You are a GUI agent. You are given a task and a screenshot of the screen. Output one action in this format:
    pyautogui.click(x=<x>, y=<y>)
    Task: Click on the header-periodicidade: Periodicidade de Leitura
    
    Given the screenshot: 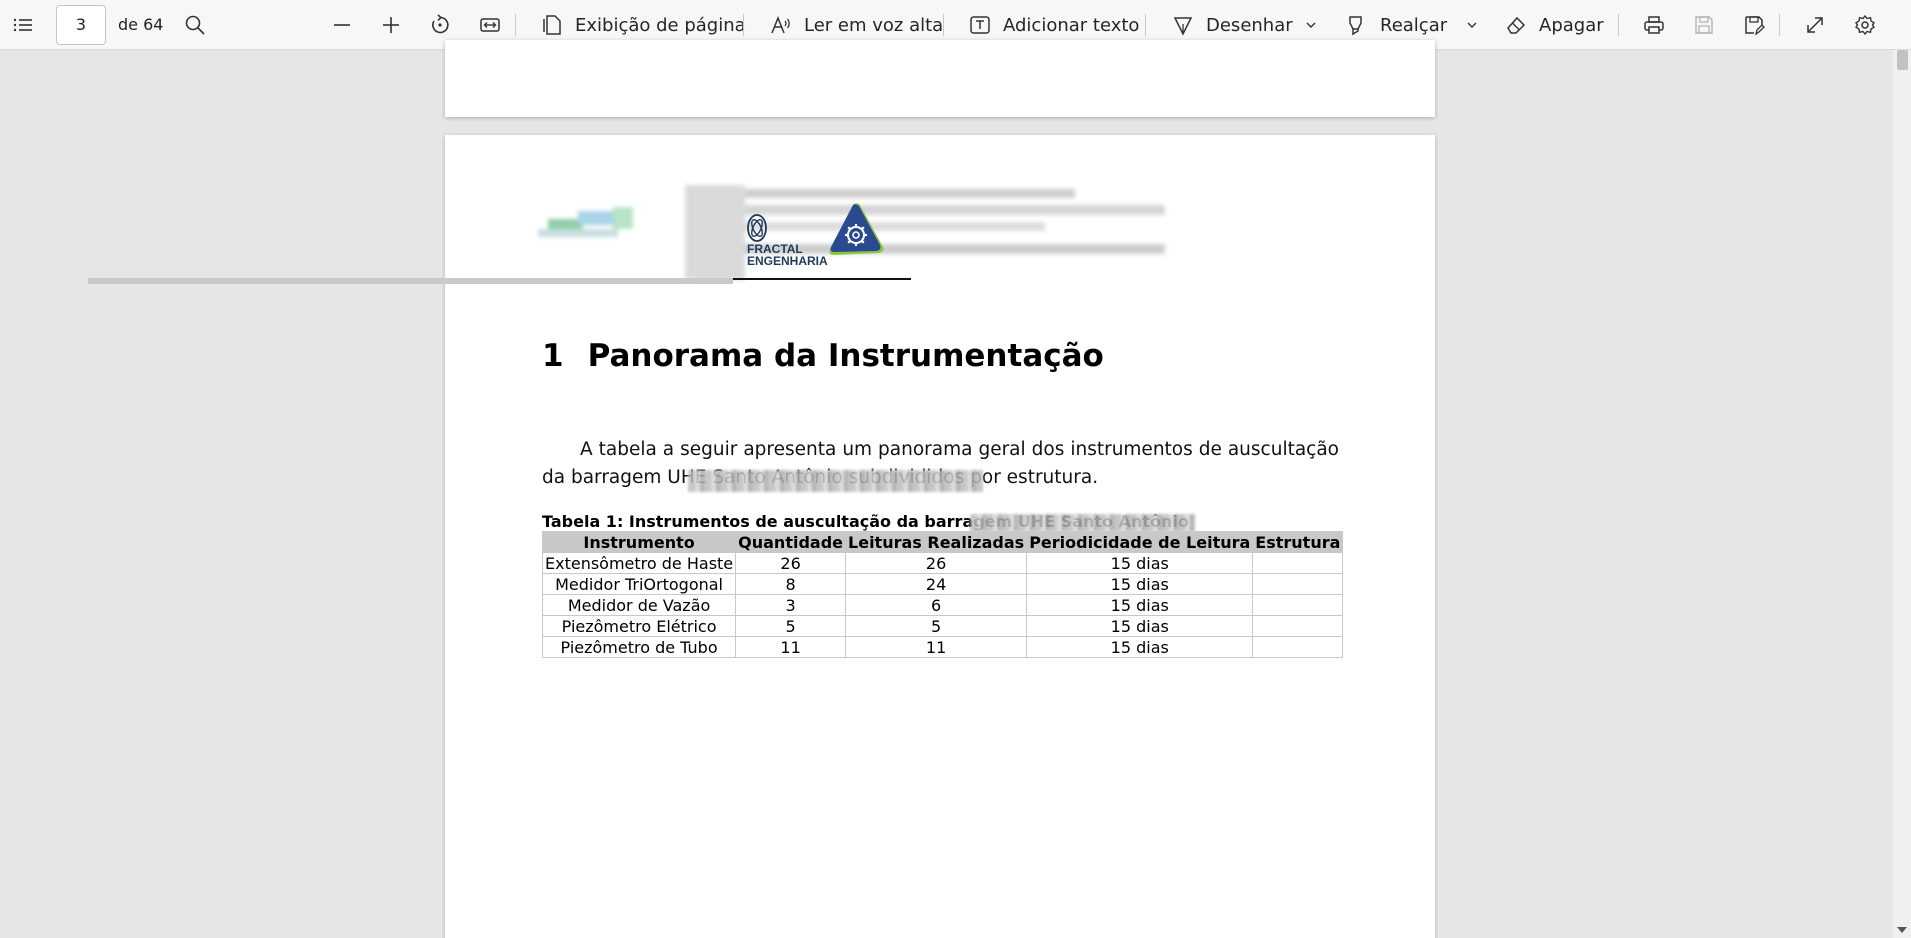 What is the action you would take?
    pyautogui.click(x=1140, y=542)
    